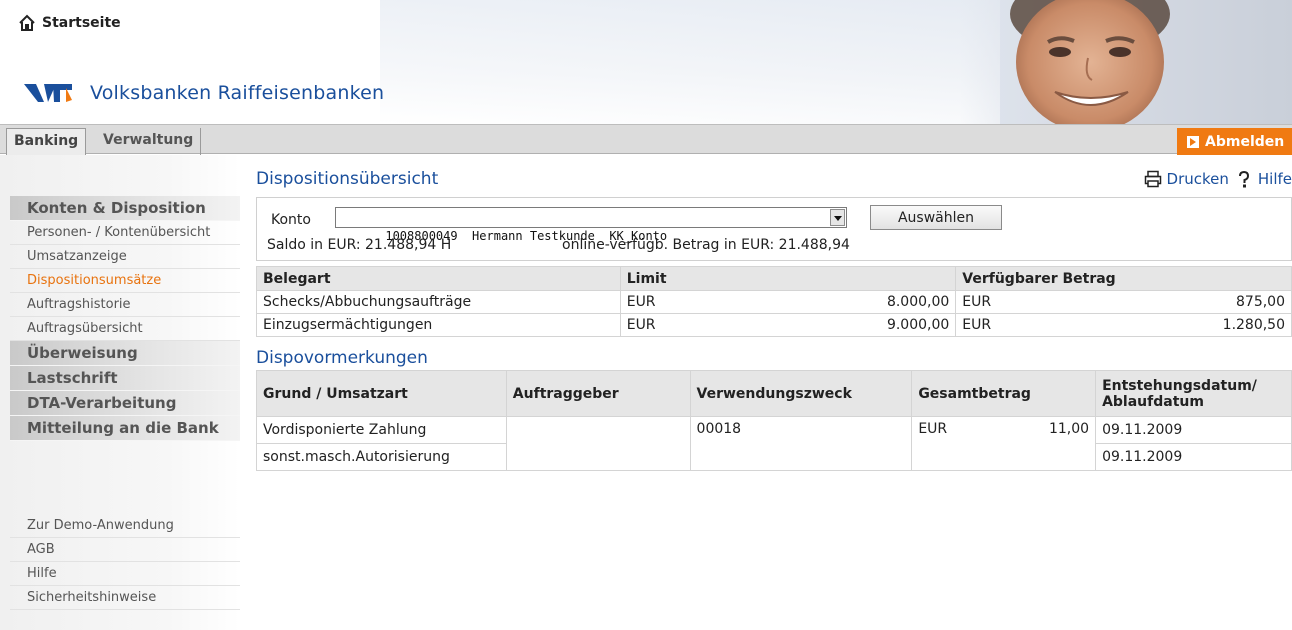  What do you see at coordinates (1004, 393) in the screenshot?
I see `col-gesamtbetrag: Gesamtbetrag` at bounding box center [1004, 393].